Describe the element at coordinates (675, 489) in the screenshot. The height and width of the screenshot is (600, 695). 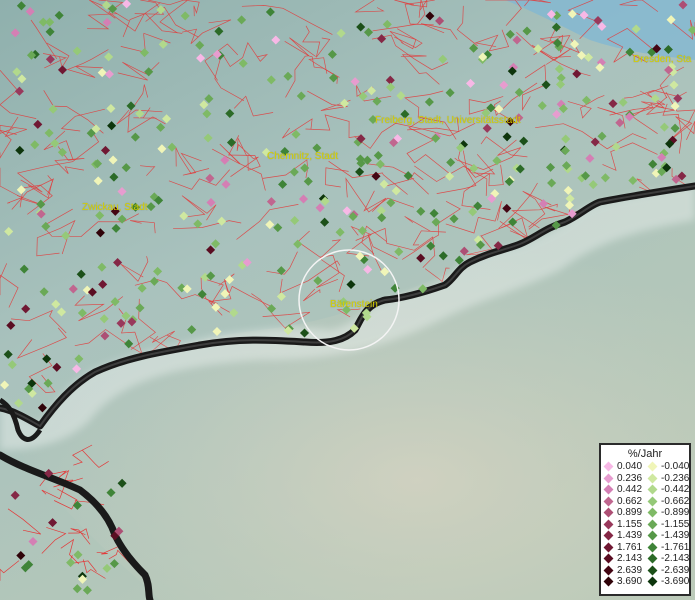
I see `legend-value-negative: -0.442` at that location.